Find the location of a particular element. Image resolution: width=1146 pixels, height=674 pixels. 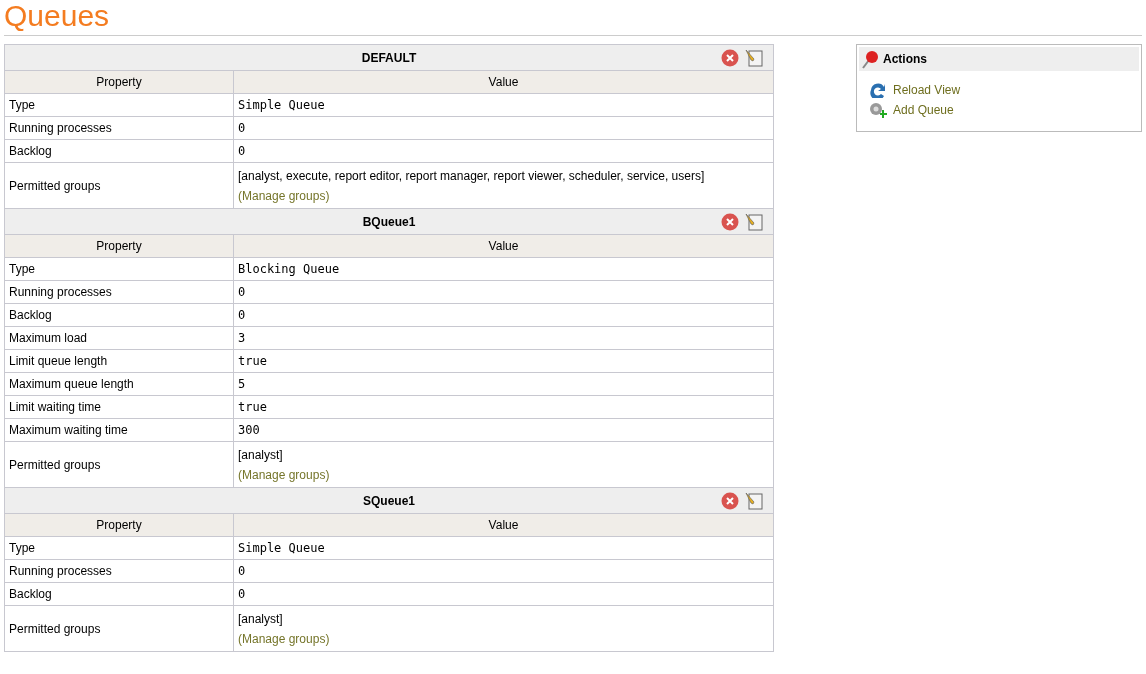

table-cell: Maximum load is located at coordinates (48, 338).